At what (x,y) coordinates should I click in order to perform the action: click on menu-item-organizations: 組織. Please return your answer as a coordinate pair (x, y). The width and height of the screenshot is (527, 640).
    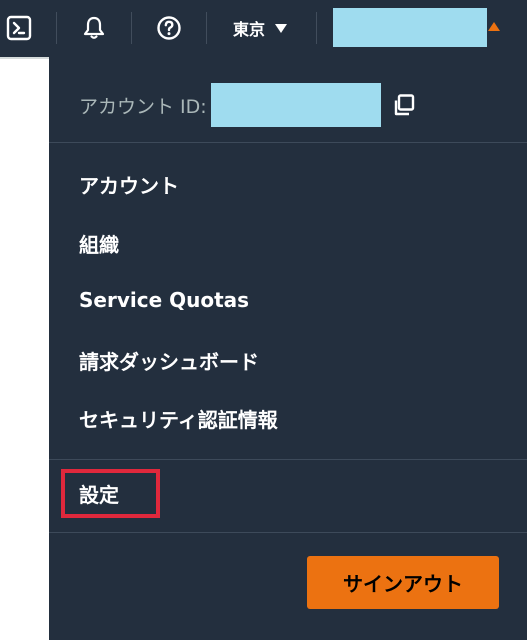
    Looking at the image, I should click on (99, 243).